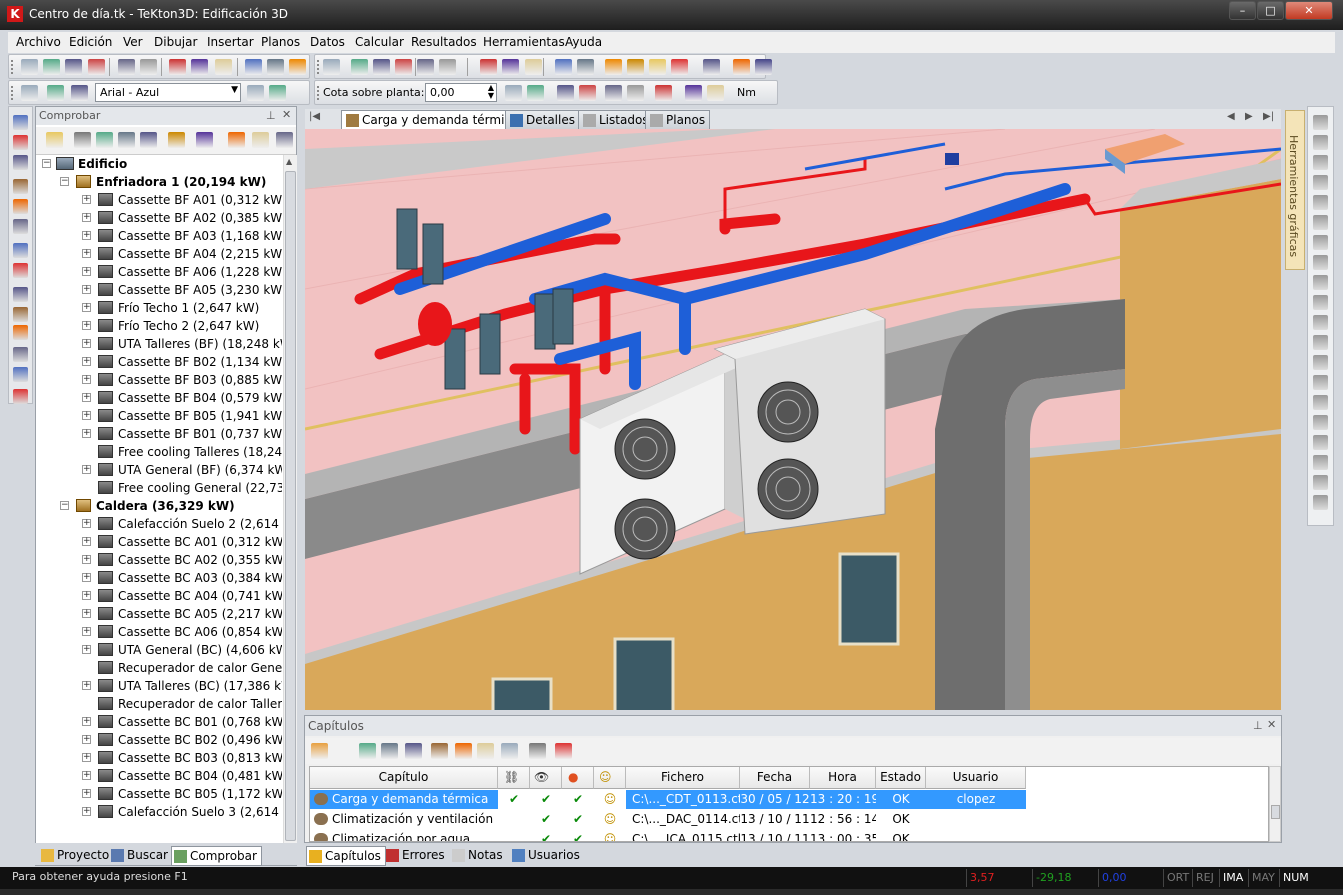 Image resolution: width=1343 pixels, height=895 pixels. I want to click on menu-ver: Ver, so click(133, 42).